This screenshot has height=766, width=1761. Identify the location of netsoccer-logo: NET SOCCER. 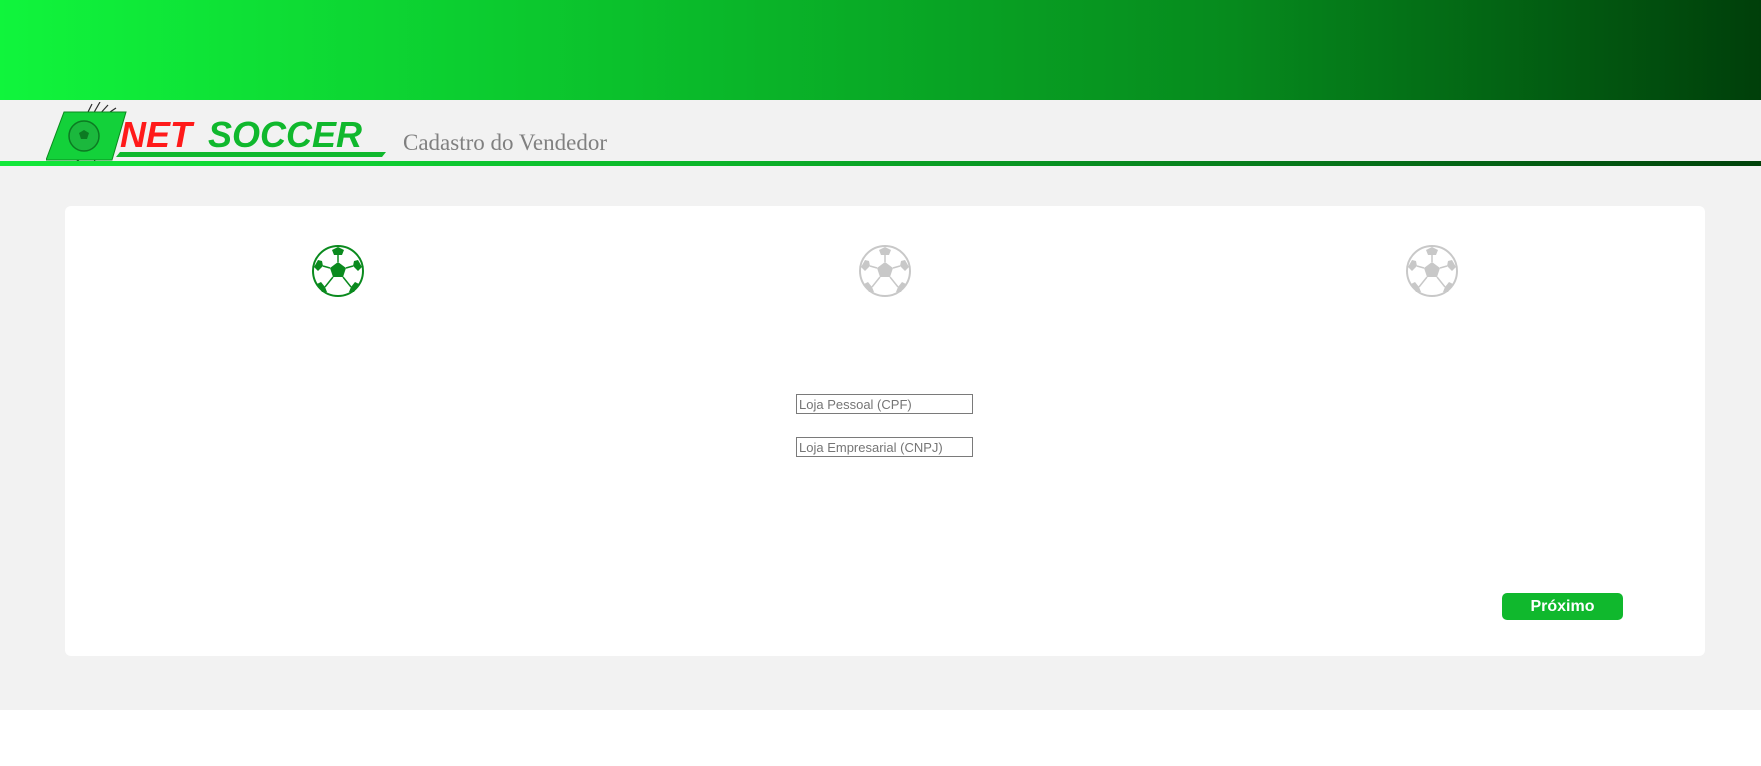
(218, 132).